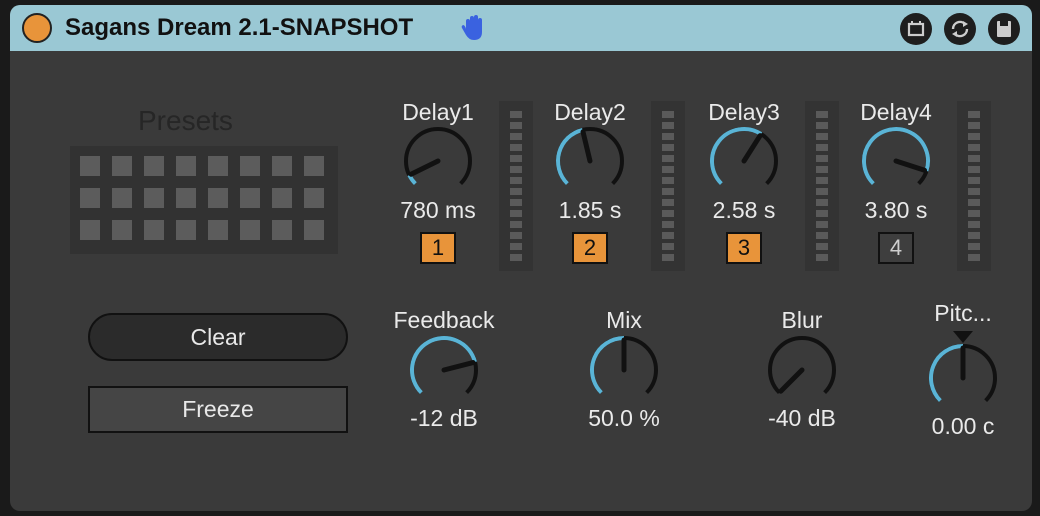 The width and height of the screenshot is (1040, 516). I want to click on pitch-knob, so click(963, 378).